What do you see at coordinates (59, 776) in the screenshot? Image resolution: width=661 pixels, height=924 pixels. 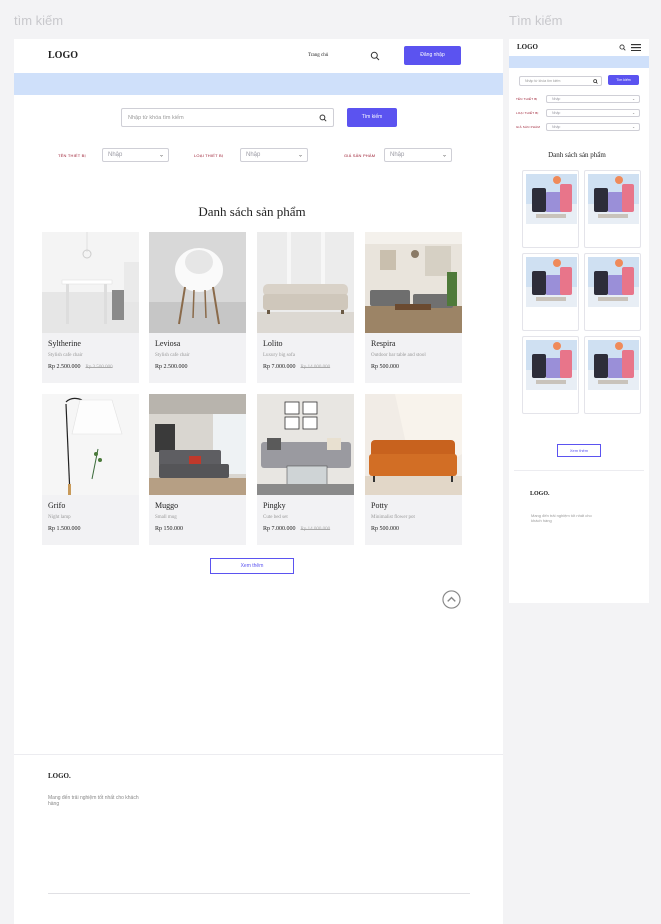 I see `footer-logo: LOGO.` at bounding box center [59, 776].